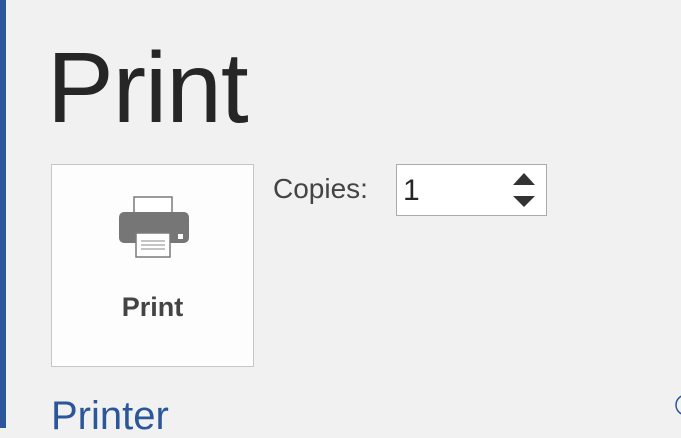 The height and width of the screenshot is (438, 681). Describe the element at coordinates (411, 191) in the screenshot. I see `copies-value: 1` at that location.